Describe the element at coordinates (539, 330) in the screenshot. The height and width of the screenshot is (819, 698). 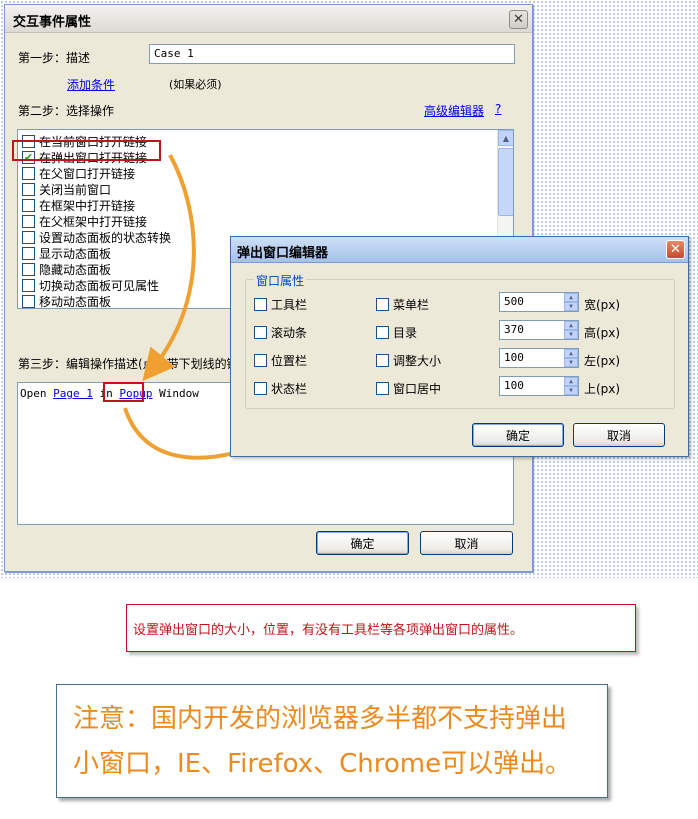
I see `size-spin-input: 370 ▲ ▼` at that location.